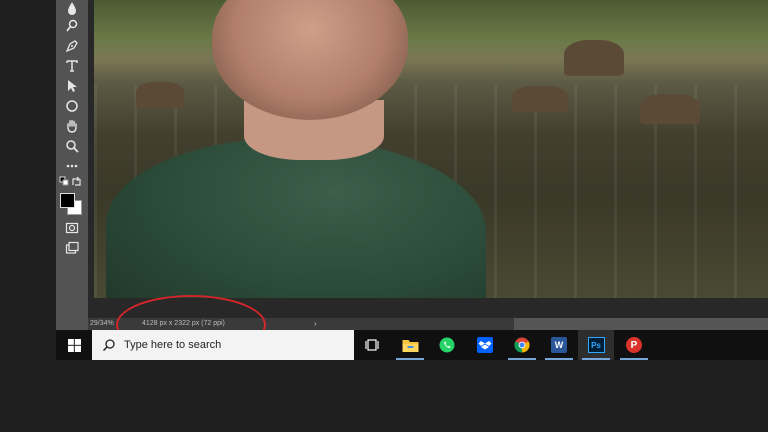 This screenshot has height=432, width=768. What do you see at coordinates (65, 182) in the screenshot?
I see `default-colors-icon` at bounding box center [65, 182].